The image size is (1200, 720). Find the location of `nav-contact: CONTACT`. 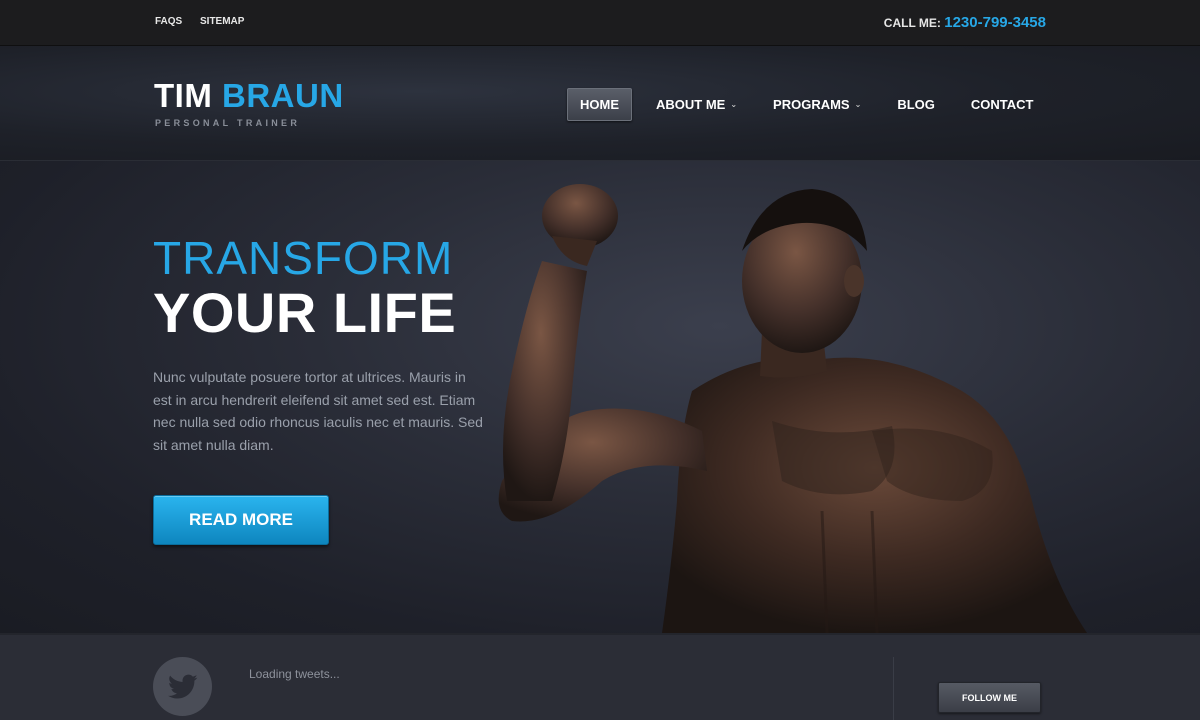

nav-contact: CONTACT is located at coordinates (1002, 104).